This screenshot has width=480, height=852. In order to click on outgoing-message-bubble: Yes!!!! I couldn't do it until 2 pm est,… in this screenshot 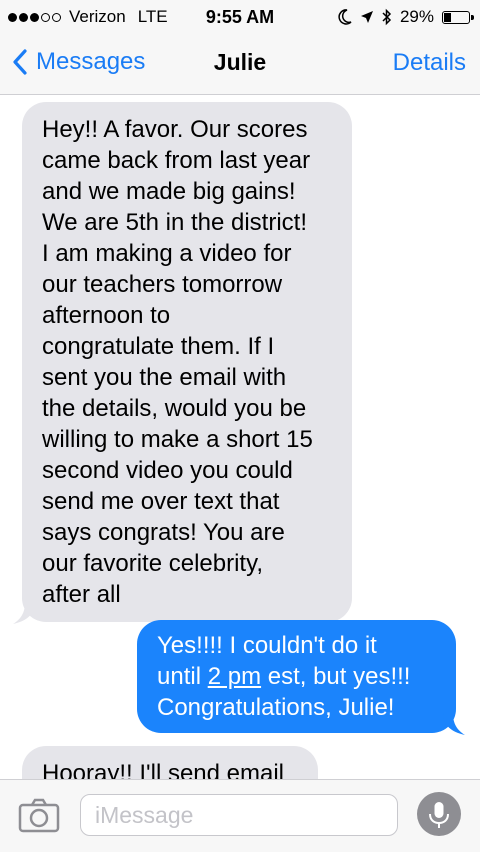, I will do `click(301, 677)`.